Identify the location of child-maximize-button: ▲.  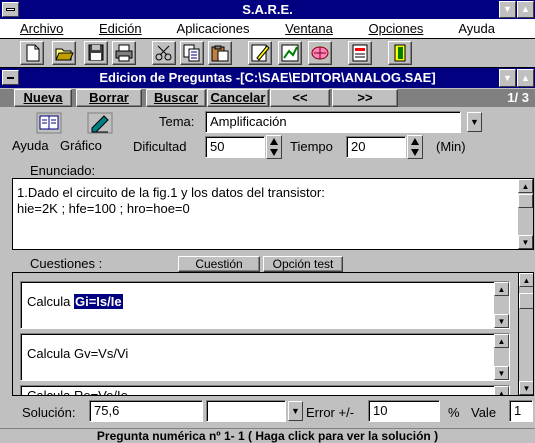
(525, 78).